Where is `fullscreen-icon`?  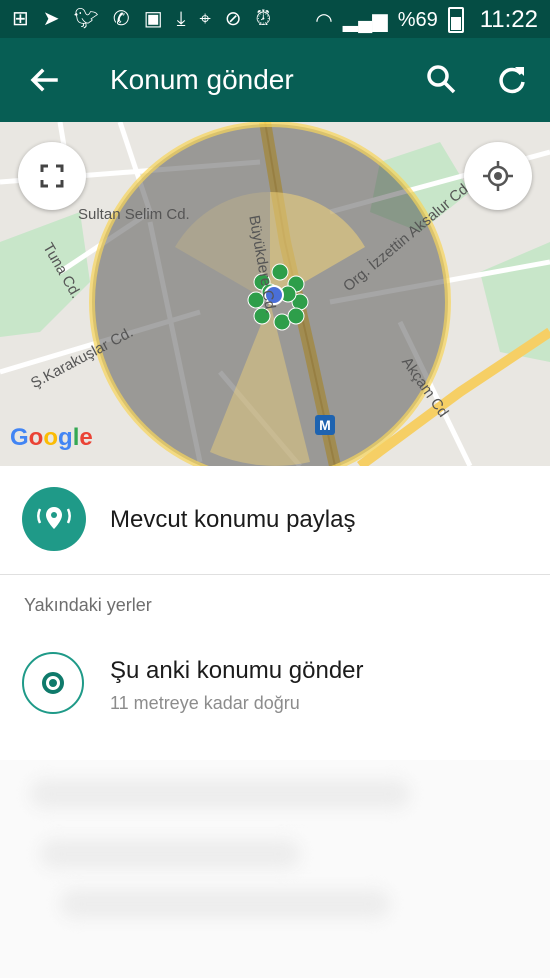 fullscreen-icon is located at coordinates (52, 176).